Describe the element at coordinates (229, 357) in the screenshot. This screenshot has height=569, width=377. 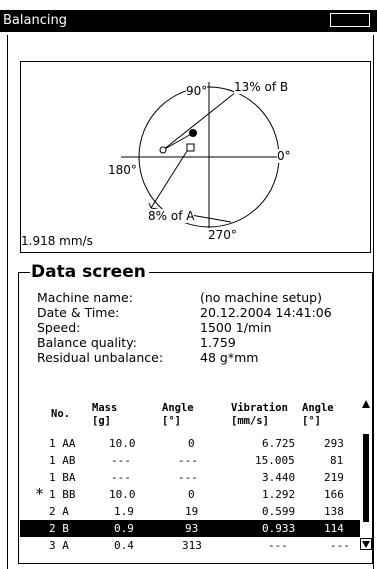
I see `info-value-residual-unbalance: 48 g*mm` at that location.